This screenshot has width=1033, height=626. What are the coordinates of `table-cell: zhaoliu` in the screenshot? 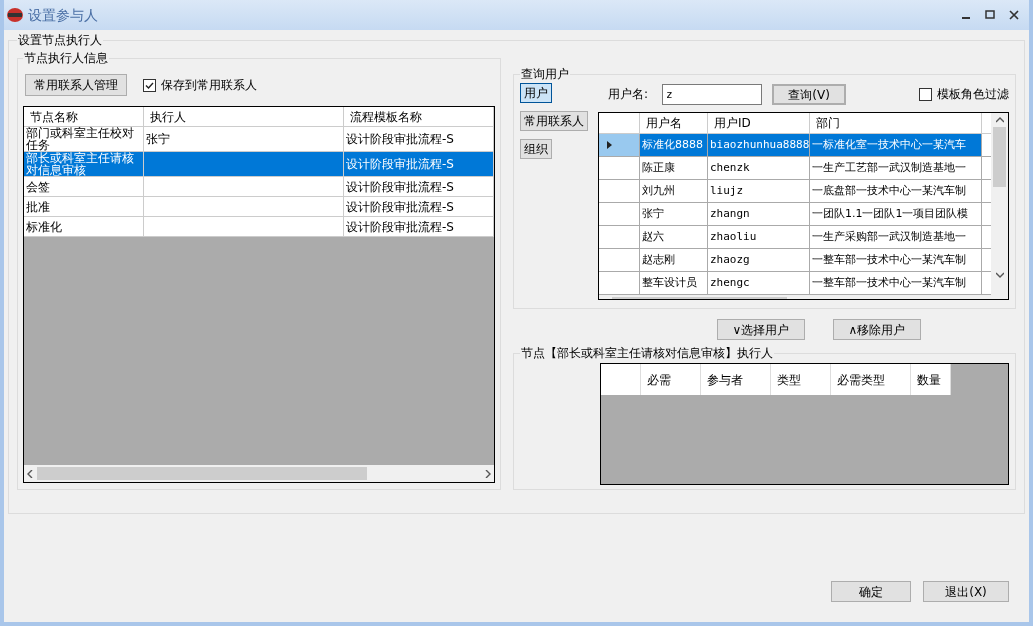 It's located at (759, 237).